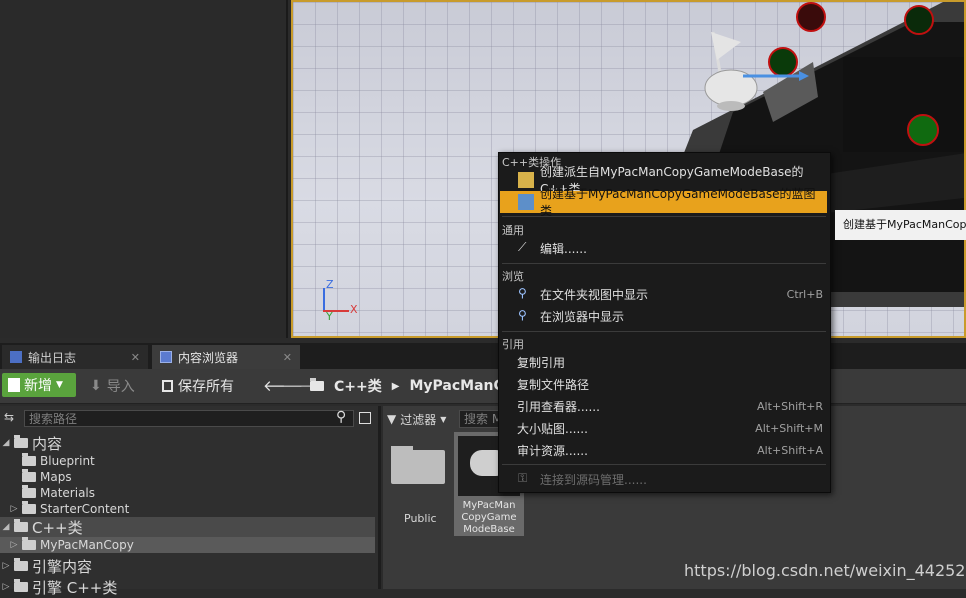  What do you see at coordinates (663, 316) in the screenshot?
I see `menu-item-show-in-browser: ⚲ 在浏览器中显示` at bounding box center [663, 316].